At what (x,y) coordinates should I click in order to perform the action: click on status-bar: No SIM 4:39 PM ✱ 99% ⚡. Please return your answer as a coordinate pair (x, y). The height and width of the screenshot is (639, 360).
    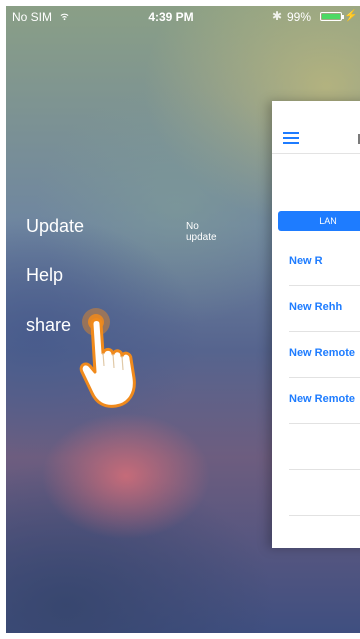
    Looking at the image, I should click on (183, 17).